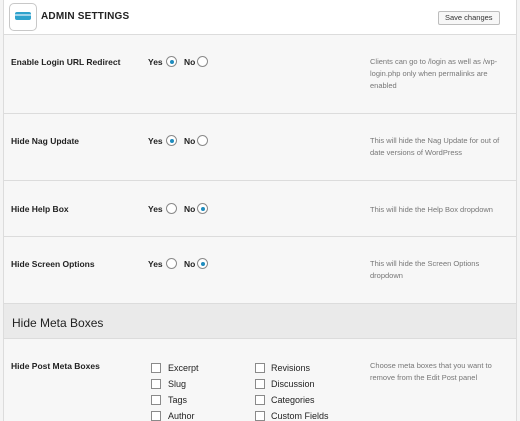 The width and height of the screenshot is (520, 421). I want to click on section-title: Hide Meta Boxes, so click(58, 323).